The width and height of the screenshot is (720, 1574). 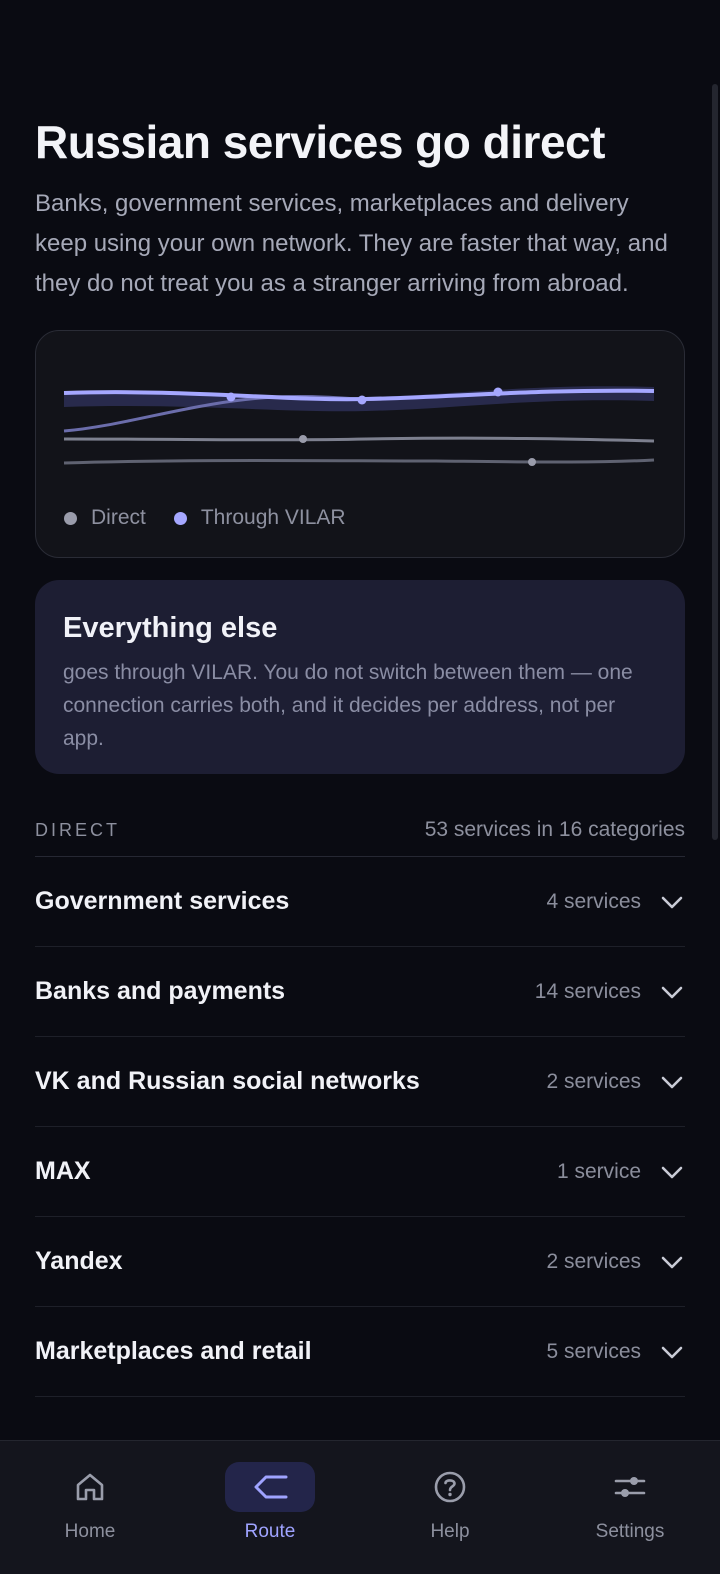 What do you see at coordinates (360, 902) in the screenshot?
I see `category-row-government: Government services 4 services` at bounding box center [360, 902].